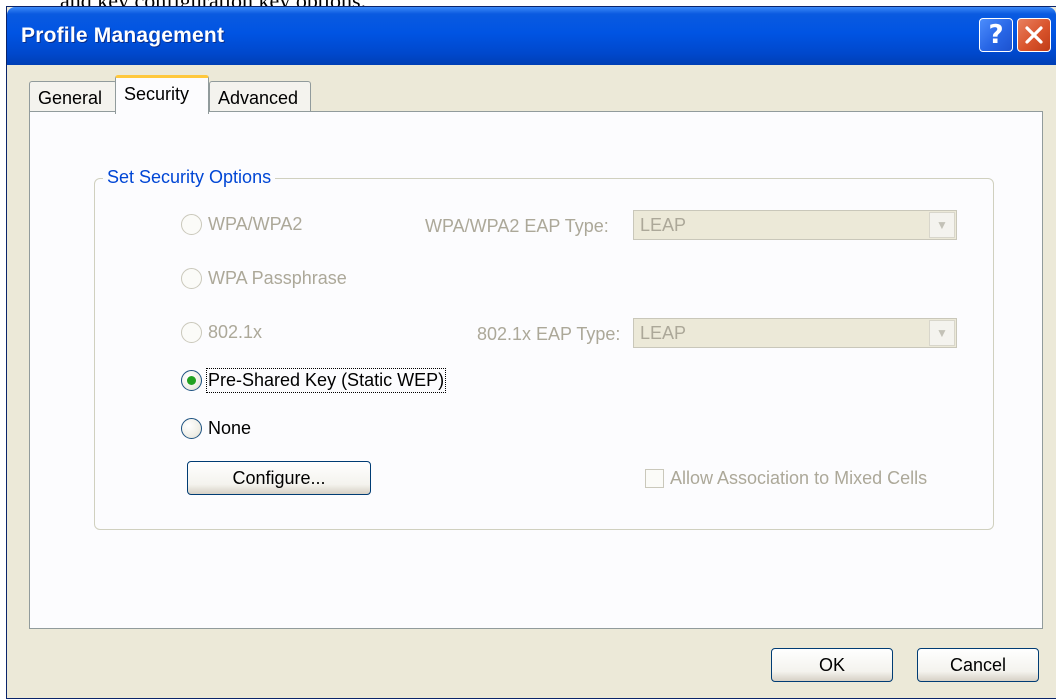 The image size is (1056, 699). What do you see at coordinates (517, 226) in the screenshot?
I see `wpa-eap-type-label: WPA/WPA2 EAP Type:` at bounding box center [517, 226].